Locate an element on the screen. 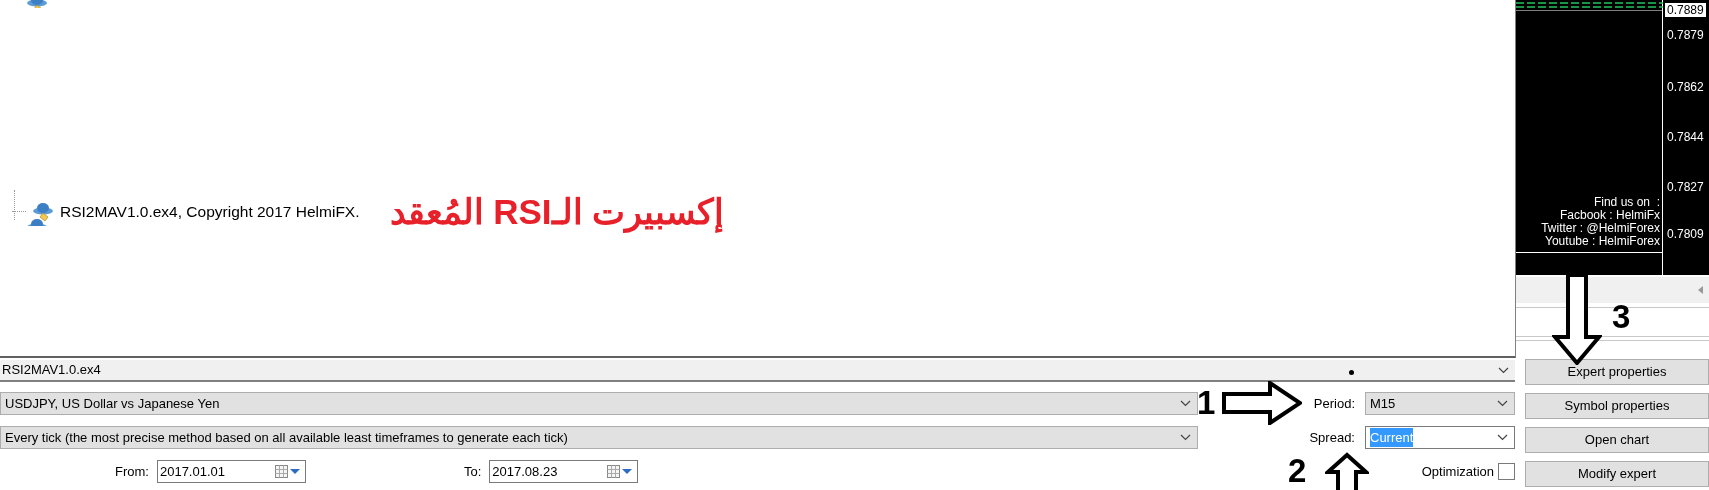 Image resolution: width=1709 pixels, height=490 pixels. price-label: 0.7889 is located at coordinates (1685, 10).